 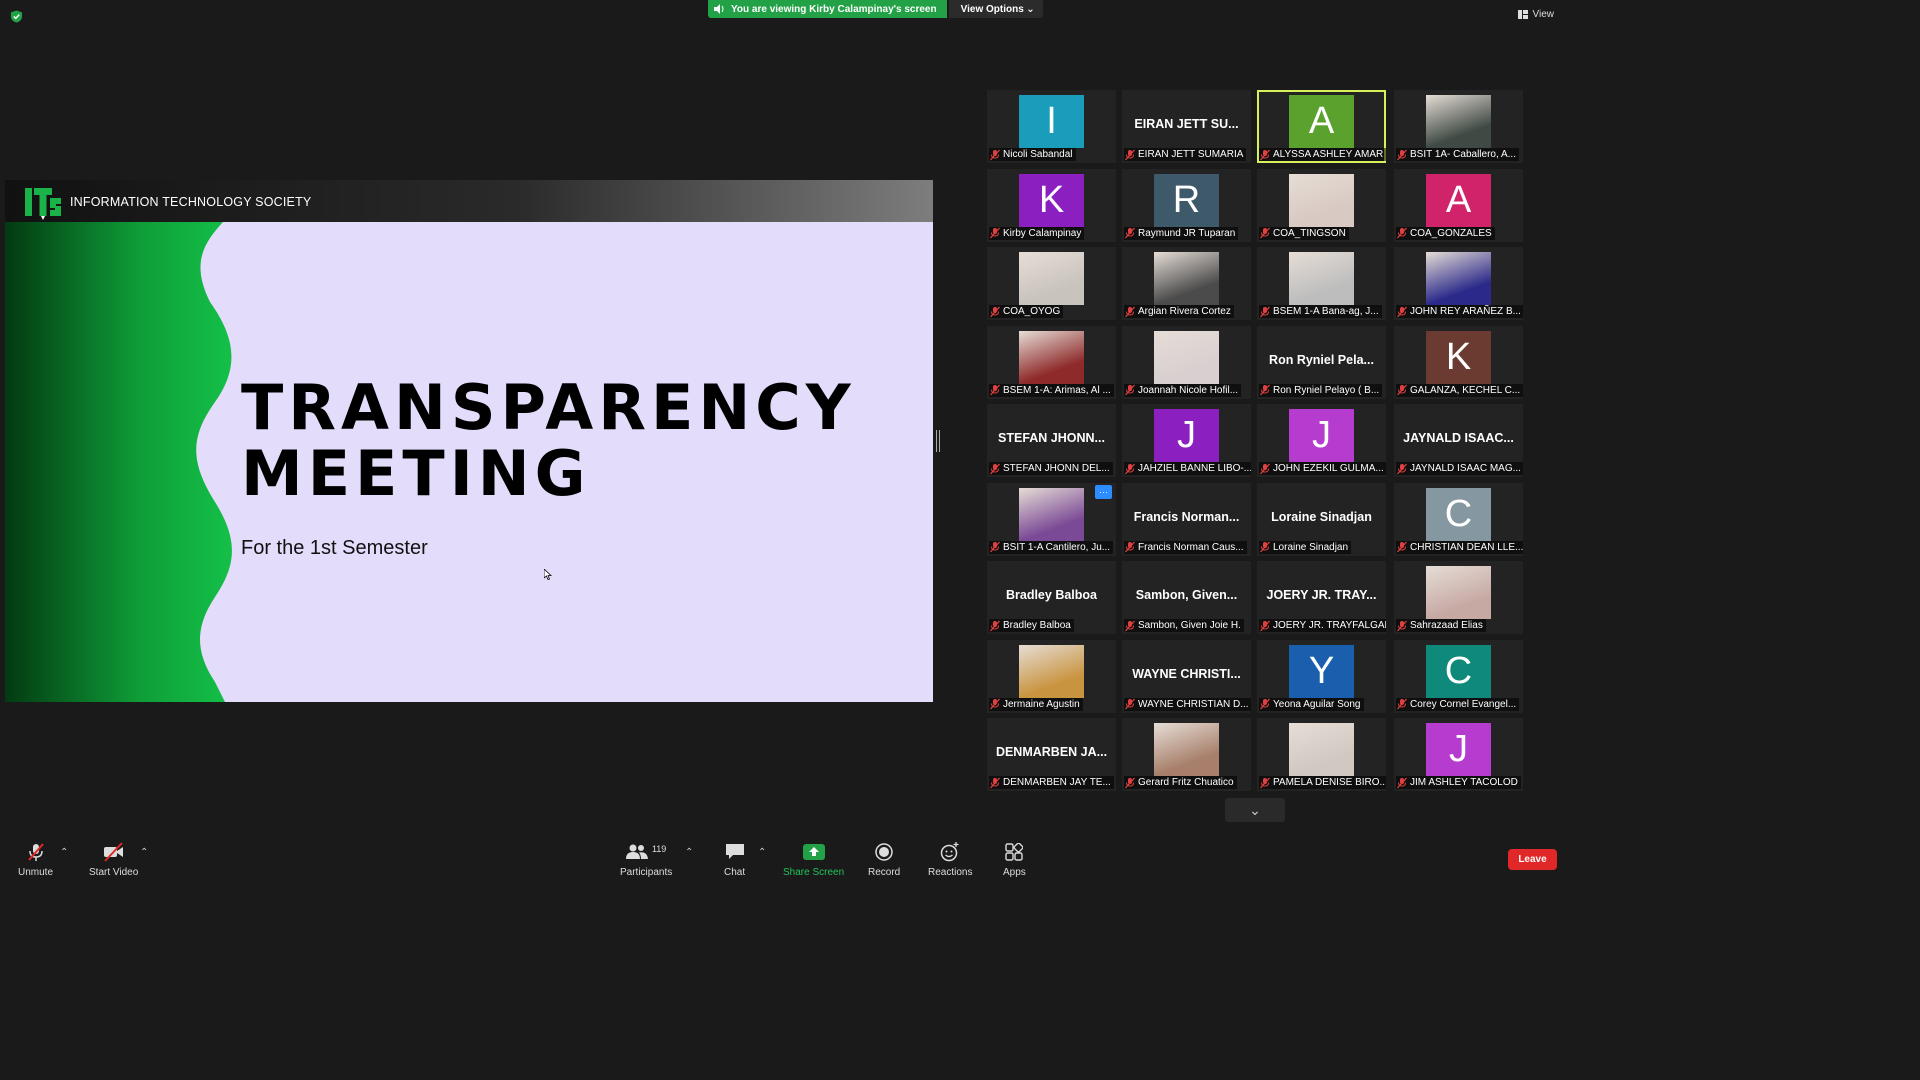 I want to click on participant-name: Sambon, Given Joie H., so click(x=1189, y=625).